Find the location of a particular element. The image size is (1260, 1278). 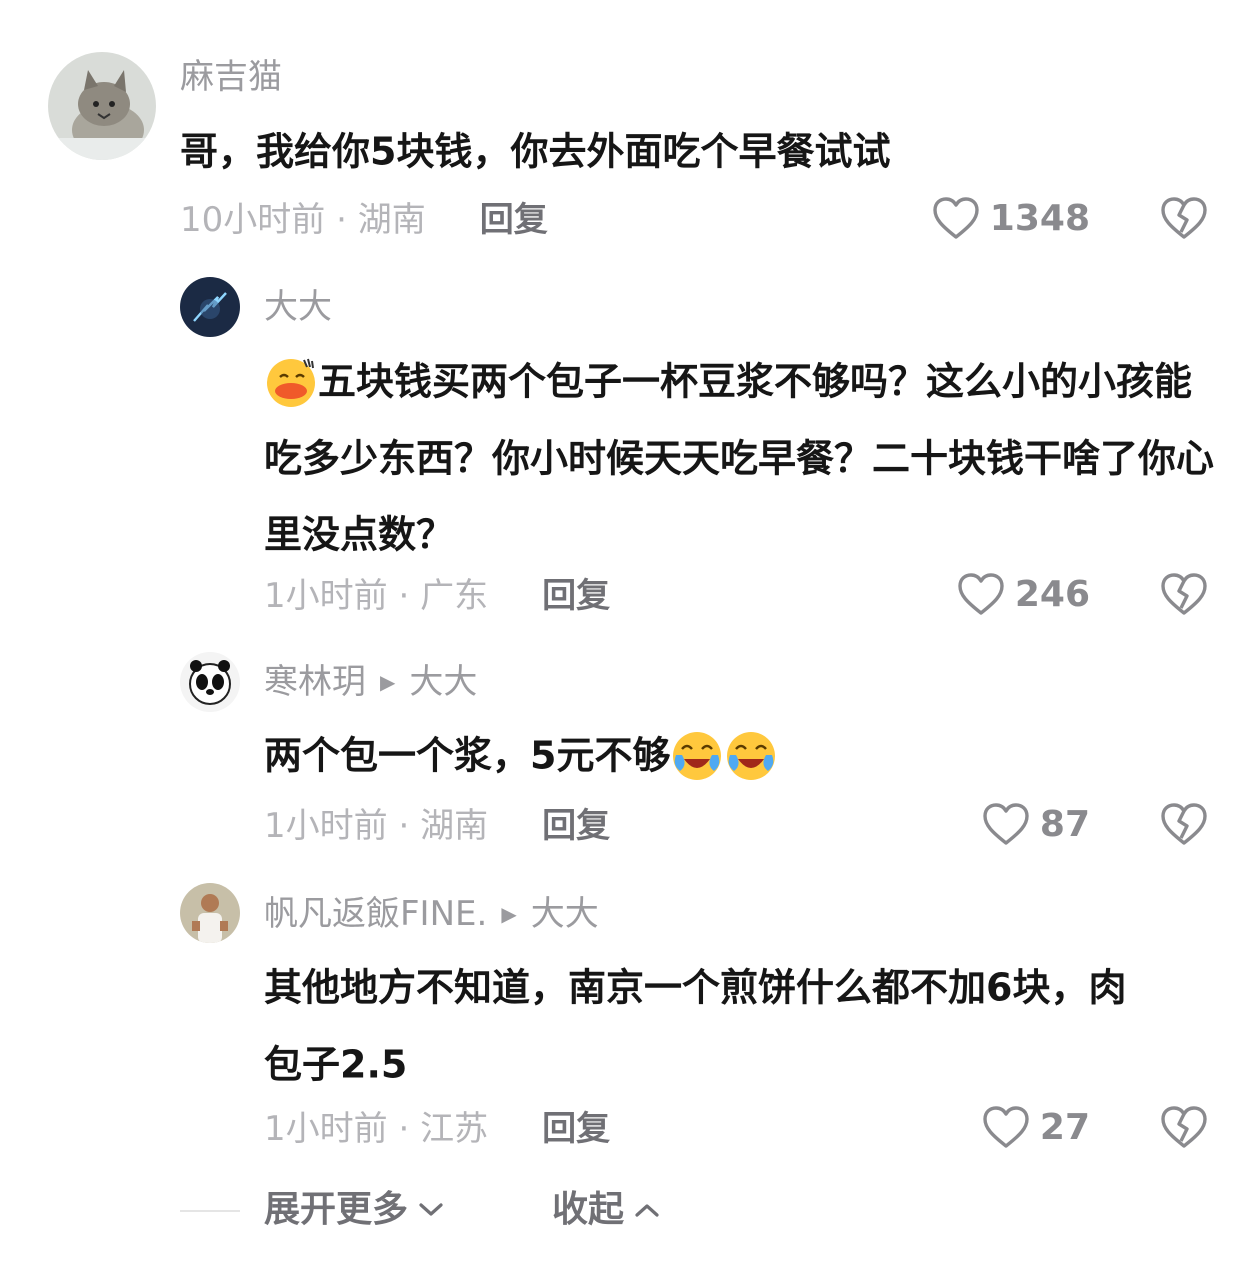

divider-line is located at coordinates (210, 1211).